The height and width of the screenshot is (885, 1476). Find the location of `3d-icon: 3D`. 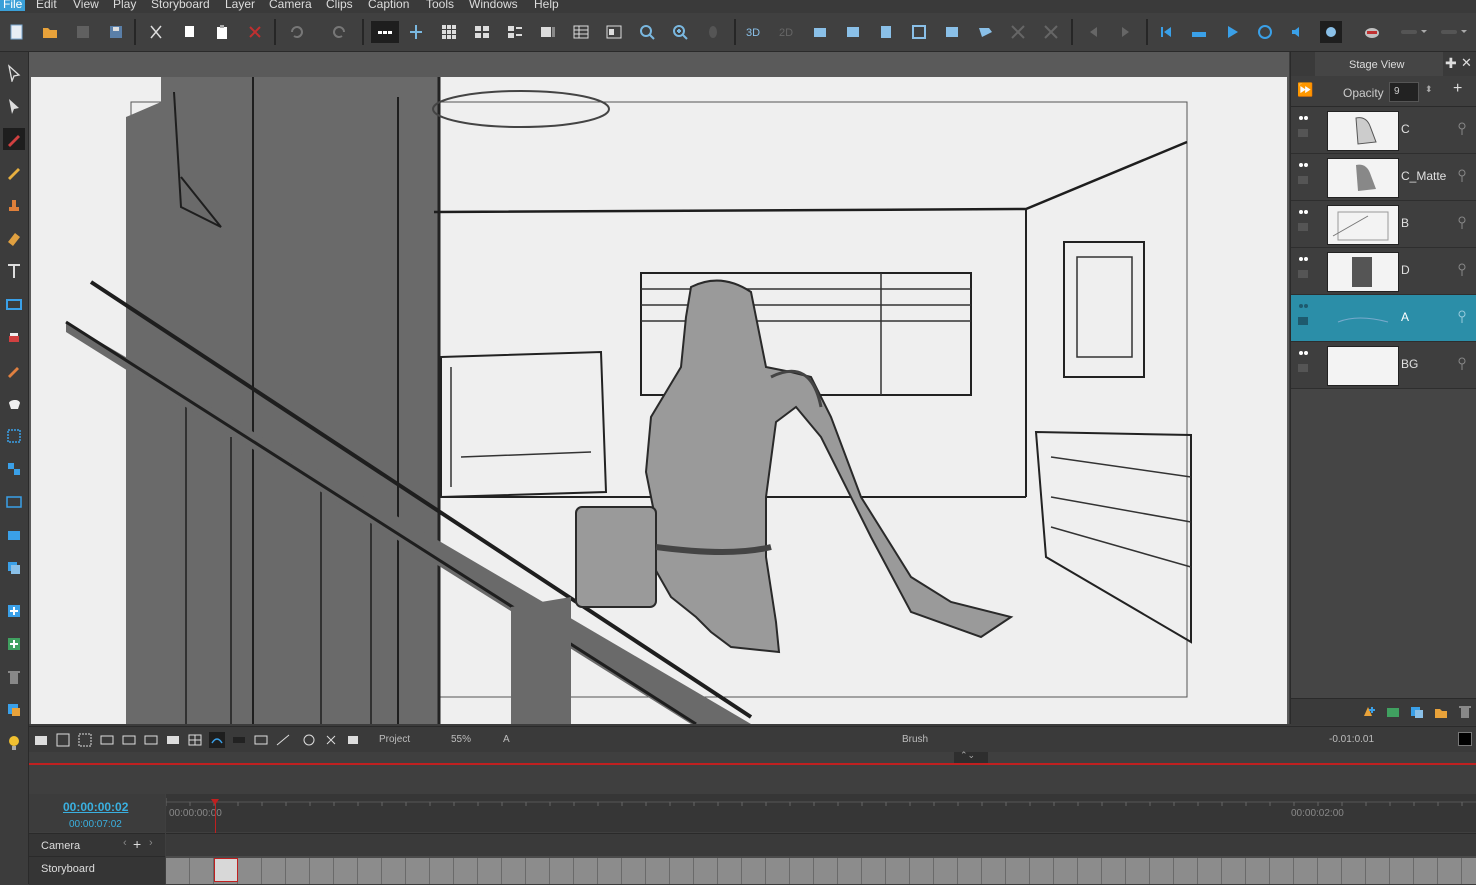

3d-icon: 3D is located at coordinates (754, 32).